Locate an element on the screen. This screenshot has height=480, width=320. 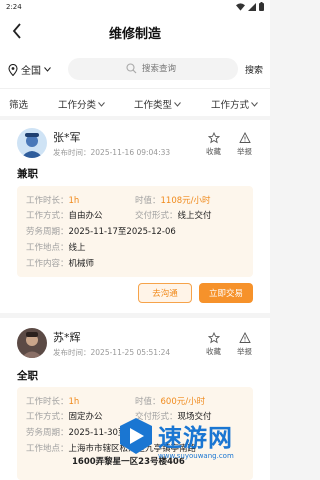
filter-screen: 筛选 is located at coordinates (18, 104).